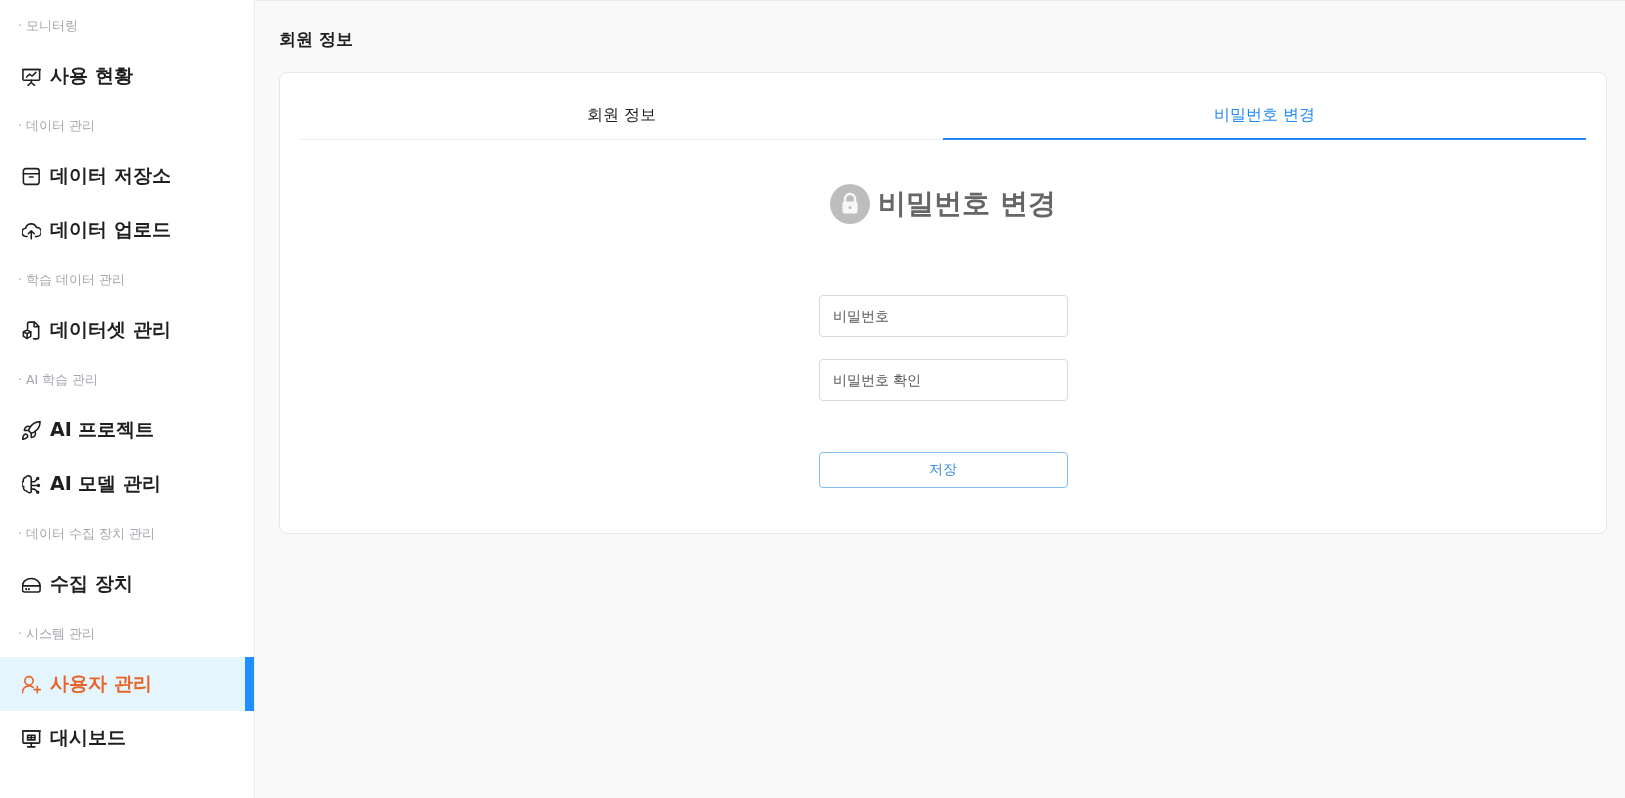 This screenshot has height=798, width=1625. I want to click on sidebar-item: 데이터 업로드, so click(127, 230).